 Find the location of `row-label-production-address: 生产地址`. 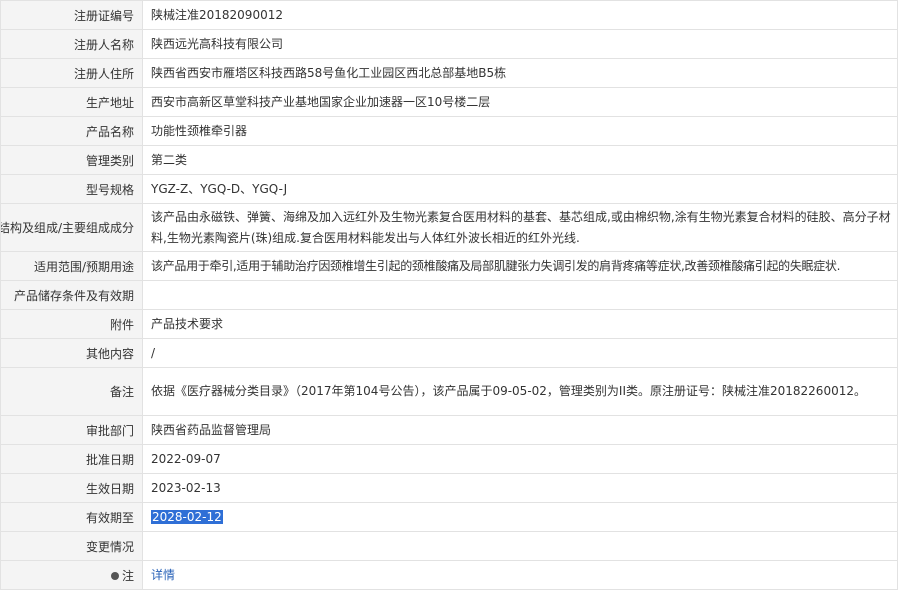

row-label-production-address: 生产地址 is located at coordinates (71, 102).